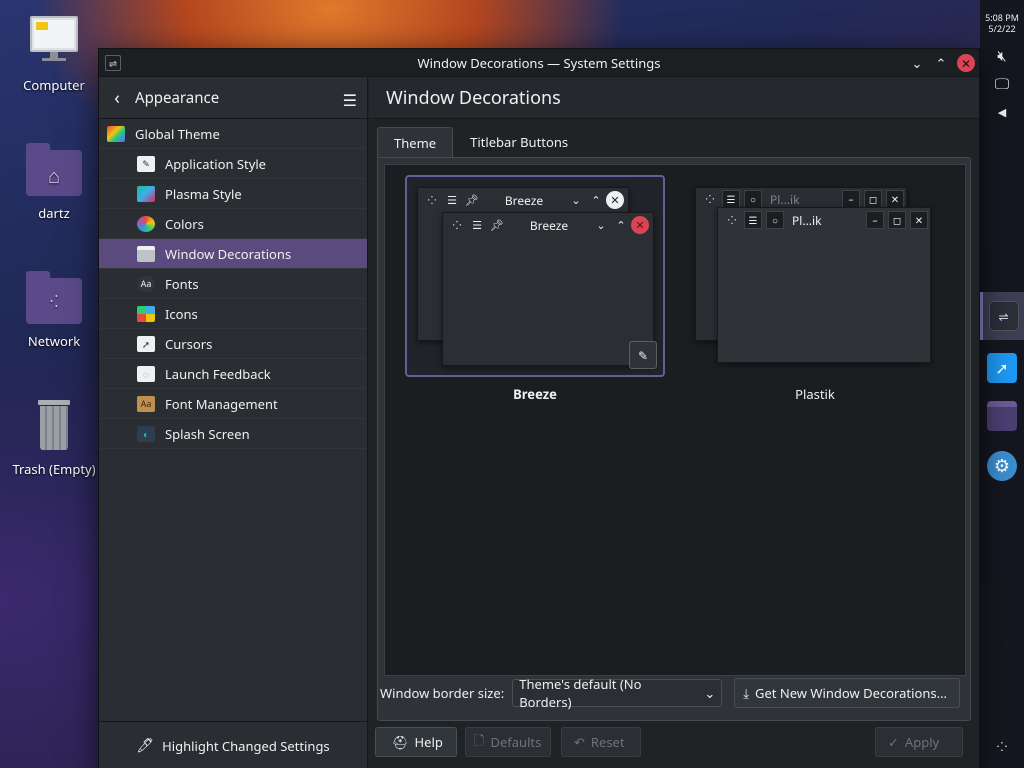 Image resolution: width=1024 pixels, height=768 pixels. I want to click on sidebar-item-window-decorations: Window Decorations, so click(233, 254).